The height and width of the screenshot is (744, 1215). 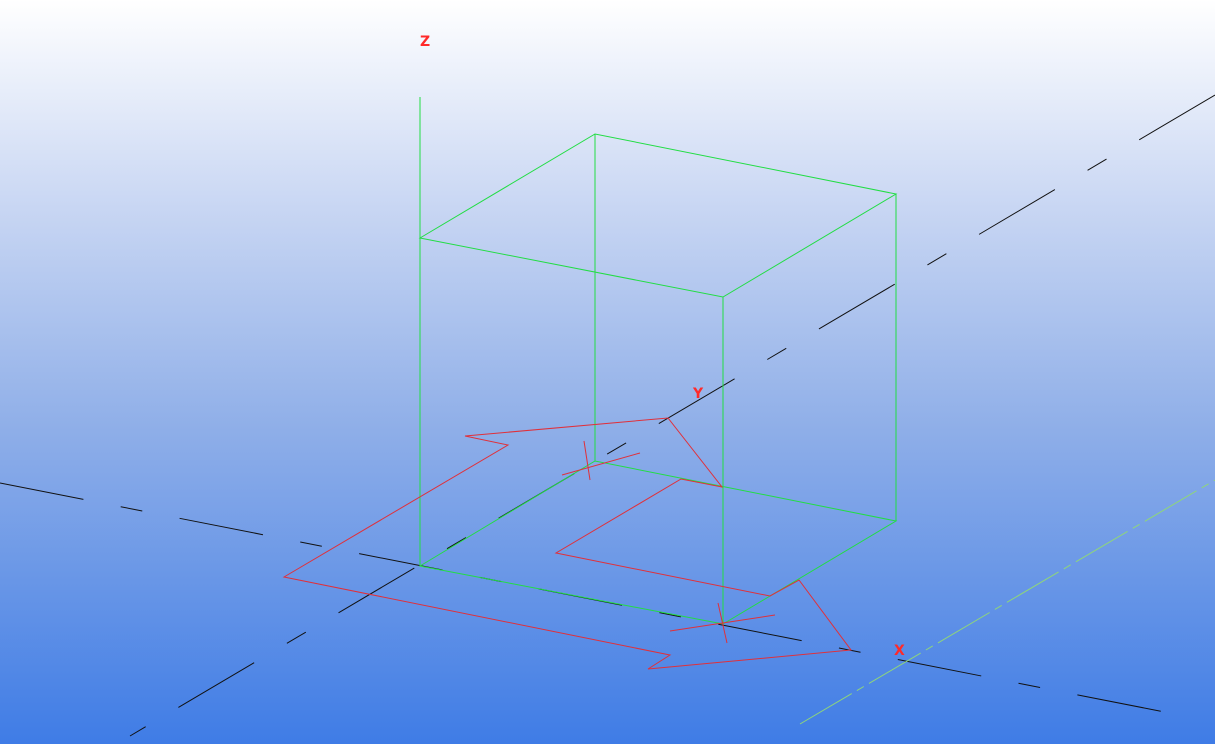 I want to click on box-top-face, so click(x=658, y=215).